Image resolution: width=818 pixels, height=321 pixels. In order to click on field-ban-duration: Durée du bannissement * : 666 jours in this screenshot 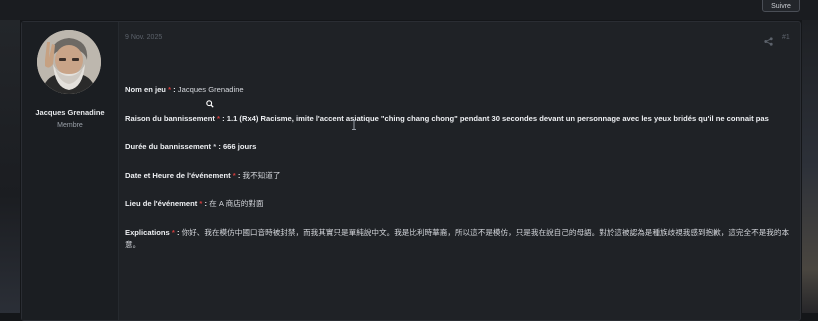, I will do `click(460, 147)`.